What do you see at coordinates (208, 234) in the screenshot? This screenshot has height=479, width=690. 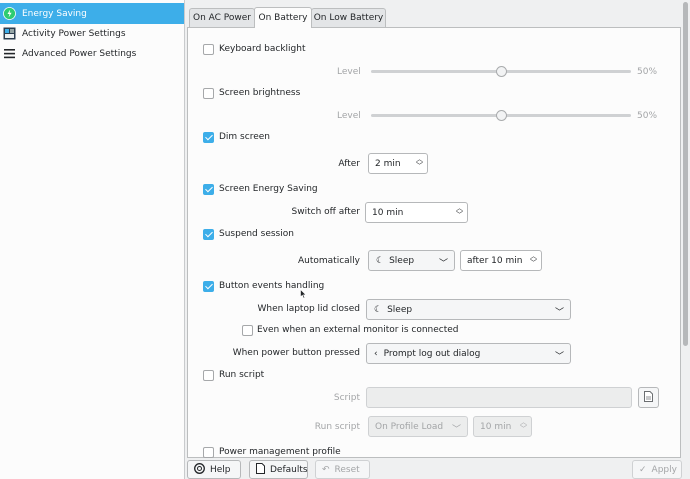 I see `suspend-session-checkbox` at bounding box center [208, 234].